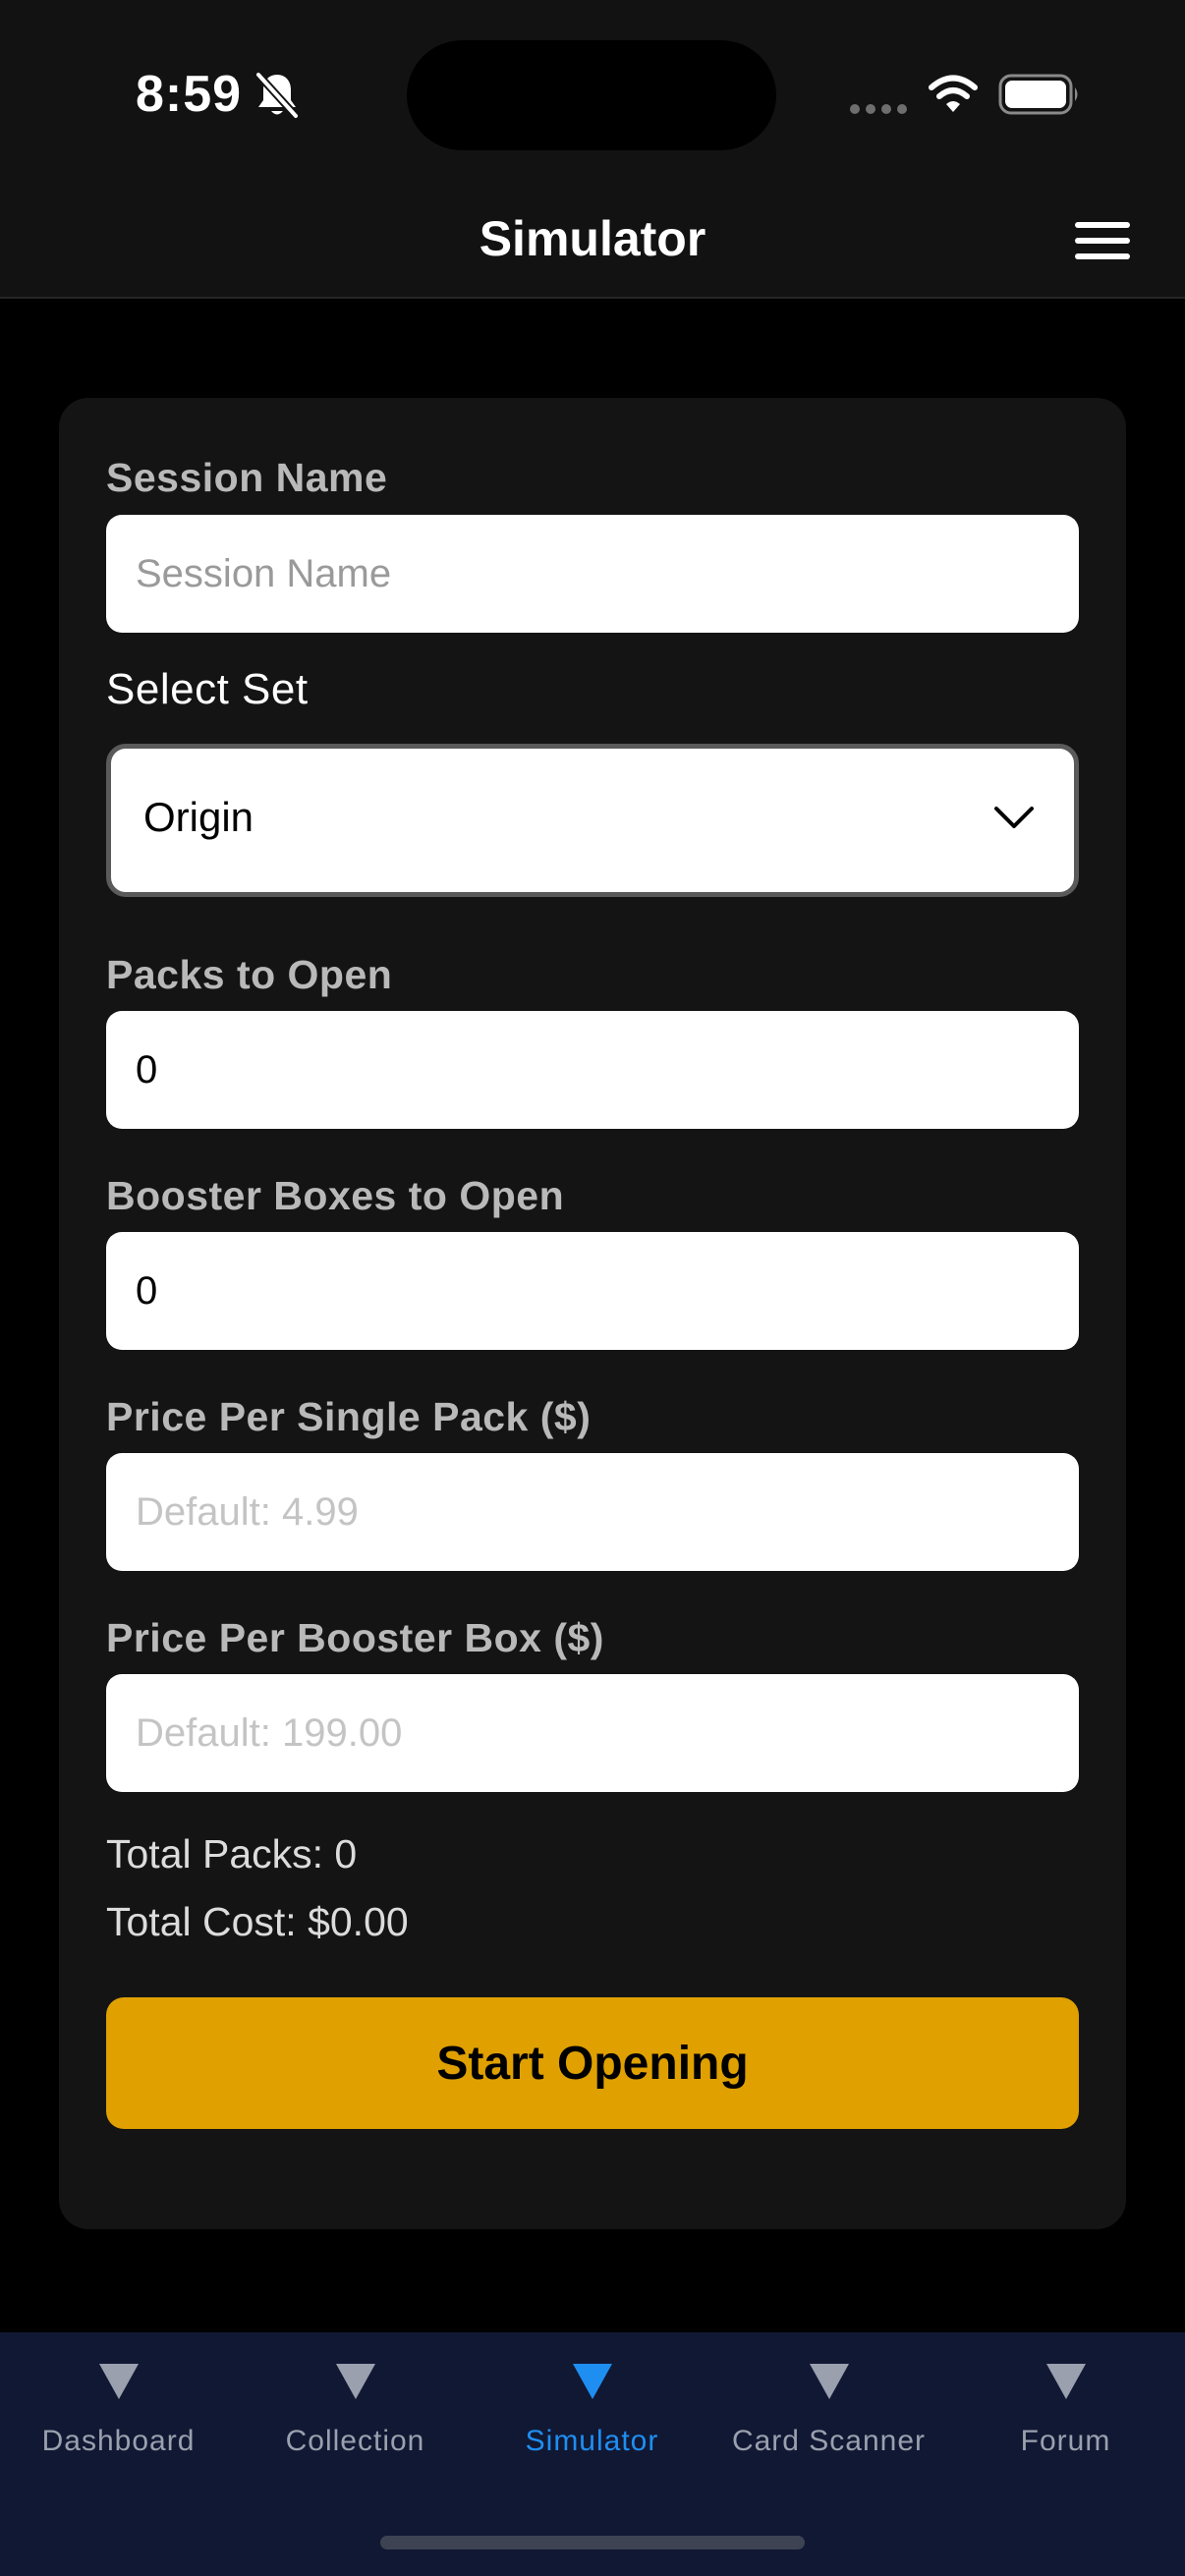  I want to click on tab-label: Forum, so click(1065, 2441).